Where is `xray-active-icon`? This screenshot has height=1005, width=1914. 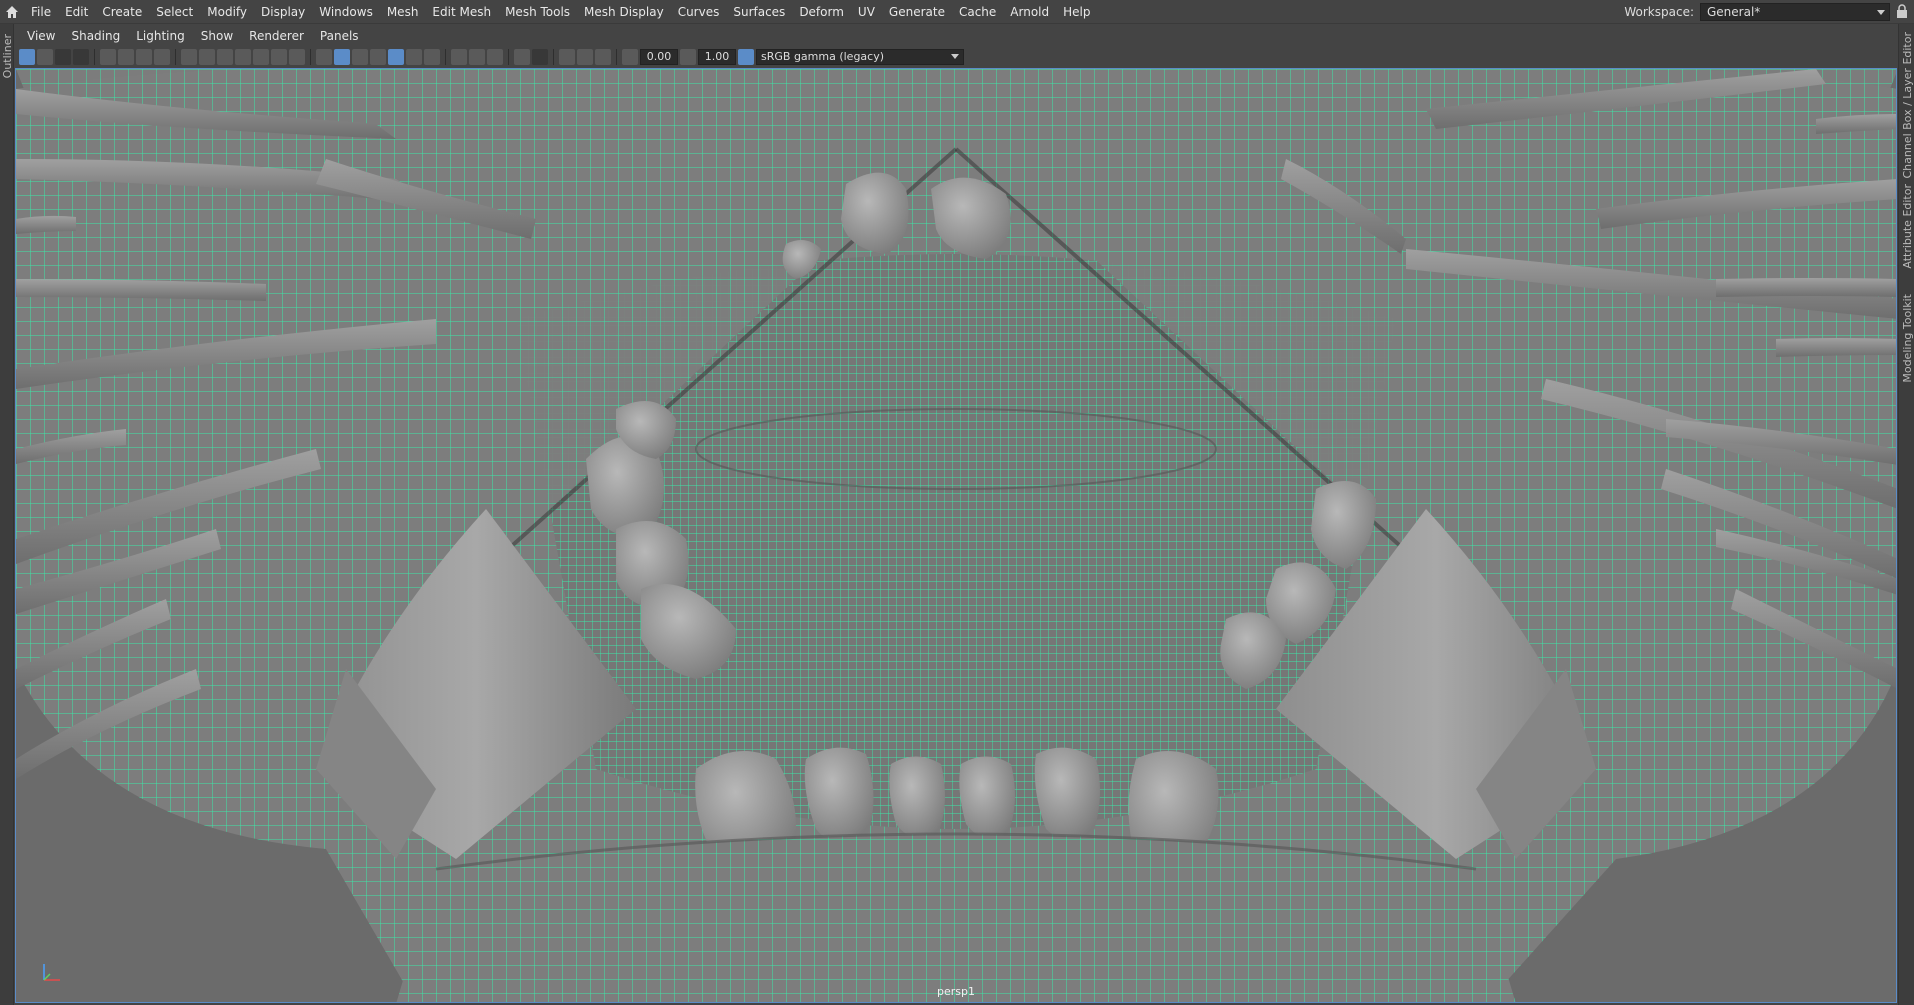 xray-active-icon is located at coordinates (585, 57).